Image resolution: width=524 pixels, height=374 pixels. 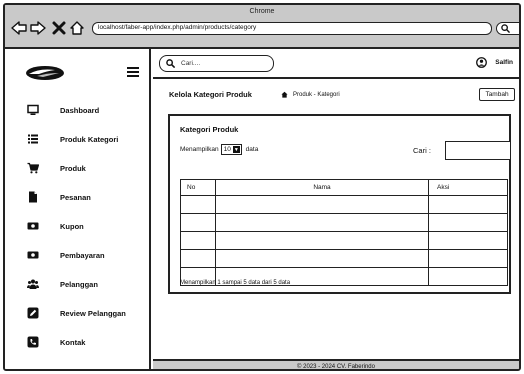 I want to click on list-icon, so click(x=33, y=139).